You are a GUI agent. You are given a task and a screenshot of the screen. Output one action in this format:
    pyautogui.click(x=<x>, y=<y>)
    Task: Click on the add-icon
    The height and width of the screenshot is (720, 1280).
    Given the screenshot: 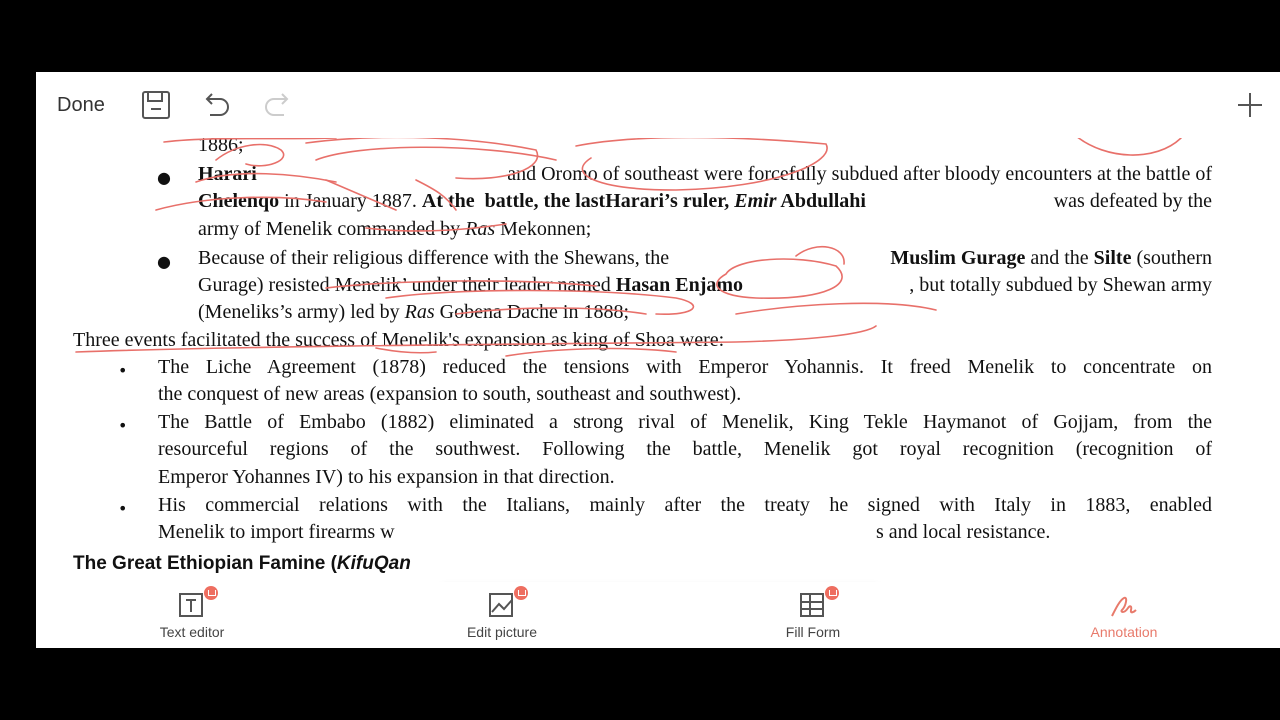 What is the action you would take?
    pyautogui.click(x=1250, y=105)
    